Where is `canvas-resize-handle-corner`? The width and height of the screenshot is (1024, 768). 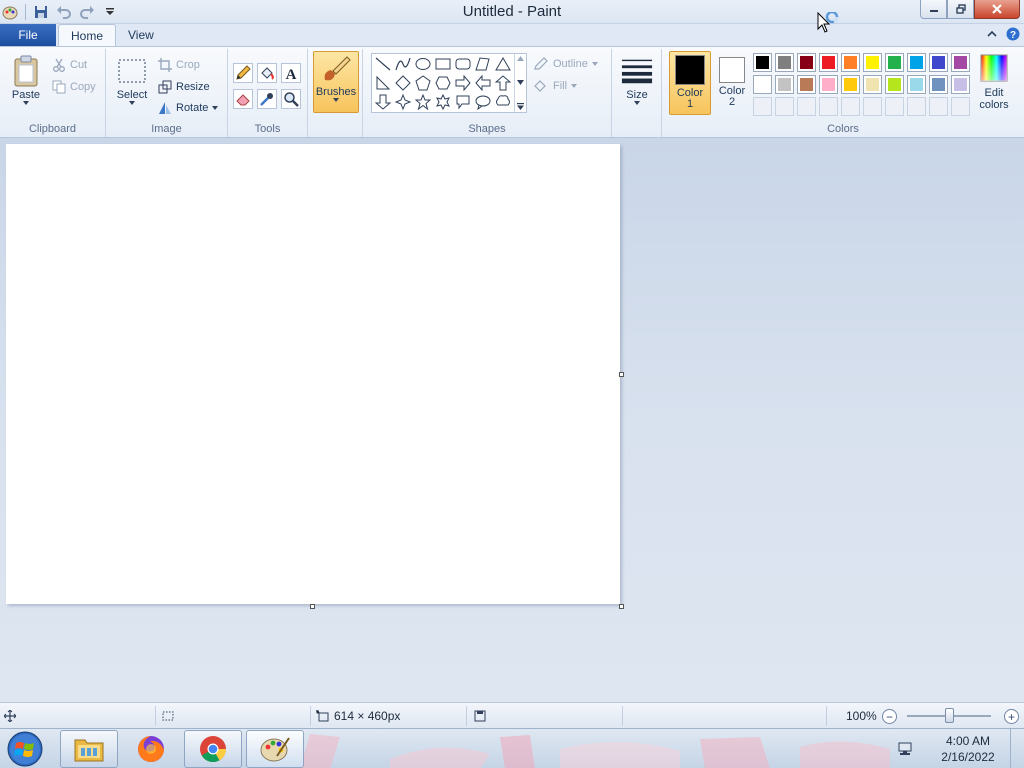
canvas-resize-handle-corner is located at coordinates (621, 606).